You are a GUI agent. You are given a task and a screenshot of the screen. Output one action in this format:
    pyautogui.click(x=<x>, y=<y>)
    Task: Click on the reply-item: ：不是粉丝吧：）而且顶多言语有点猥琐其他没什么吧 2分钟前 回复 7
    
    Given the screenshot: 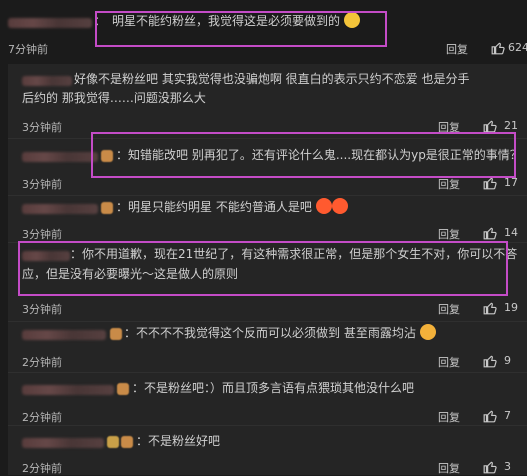 What is the action you would take?
    pyautogui.click(x=267, y=399)
    